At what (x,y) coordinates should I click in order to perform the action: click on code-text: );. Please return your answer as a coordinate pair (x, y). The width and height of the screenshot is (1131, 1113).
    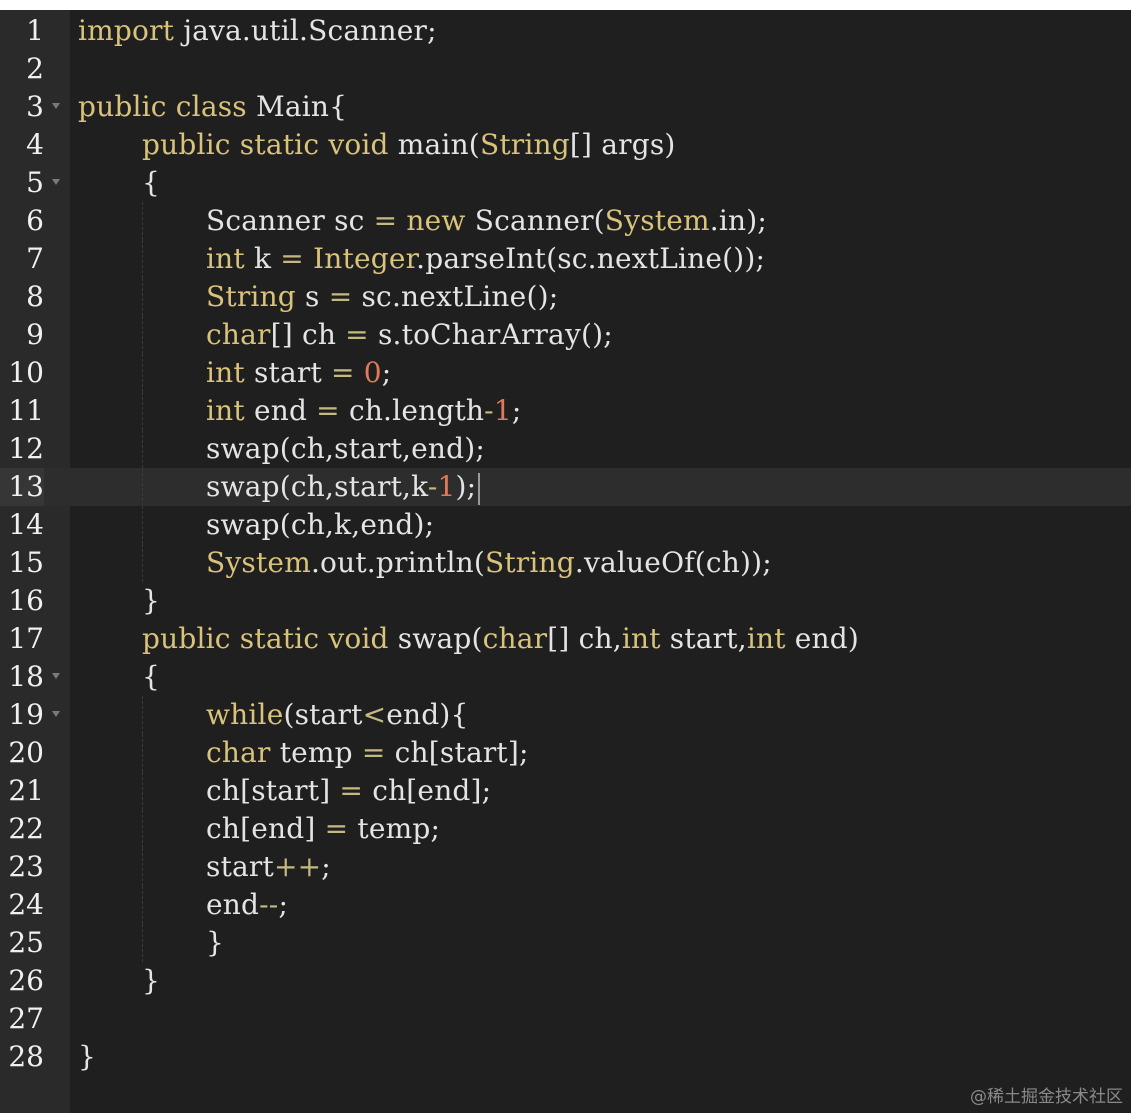
    Looking at the image, I should click on (466, 486).